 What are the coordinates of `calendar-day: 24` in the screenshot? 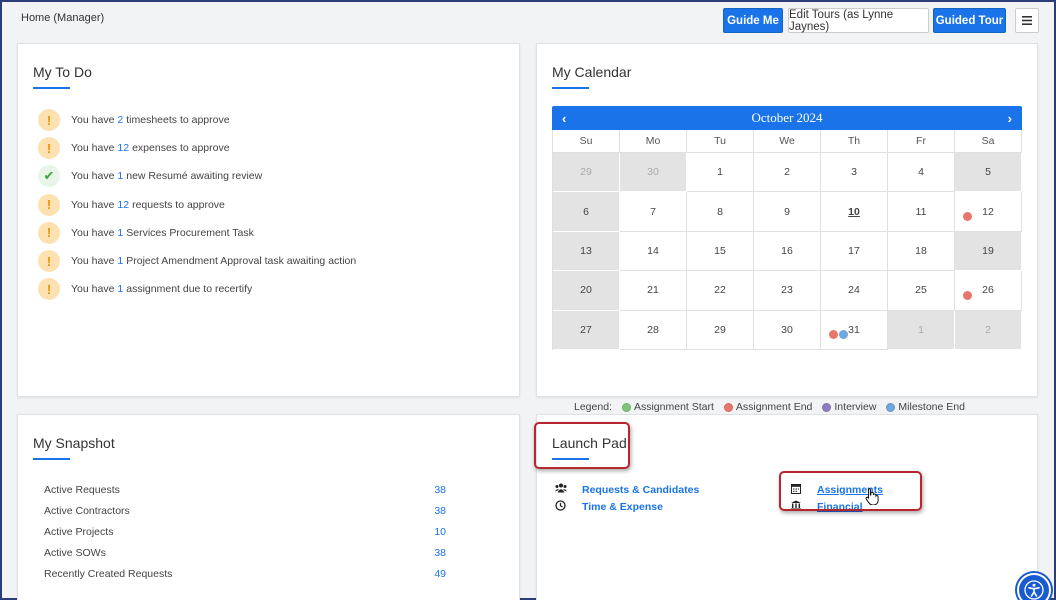 It's located at (854, 291).